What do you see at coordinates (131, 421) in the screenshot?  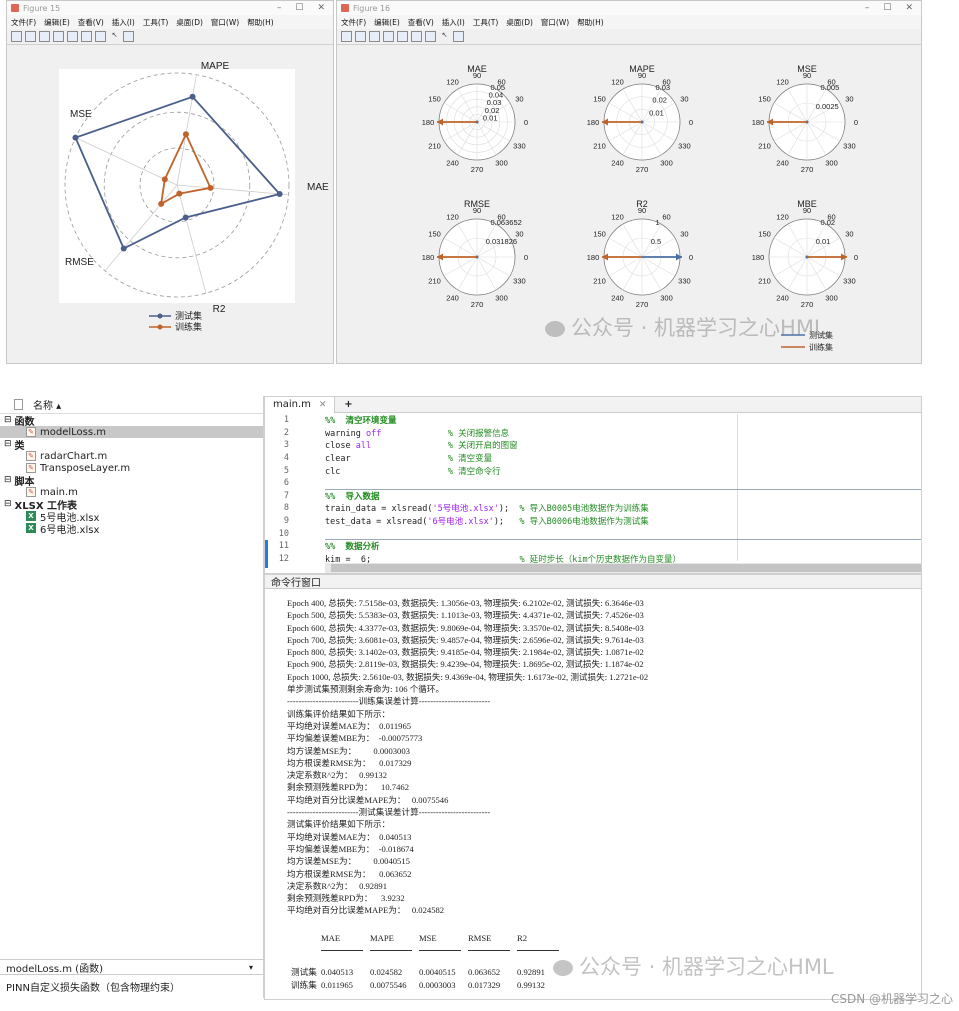 I see `tree-section: 函数` at bounding box center [131, 421].